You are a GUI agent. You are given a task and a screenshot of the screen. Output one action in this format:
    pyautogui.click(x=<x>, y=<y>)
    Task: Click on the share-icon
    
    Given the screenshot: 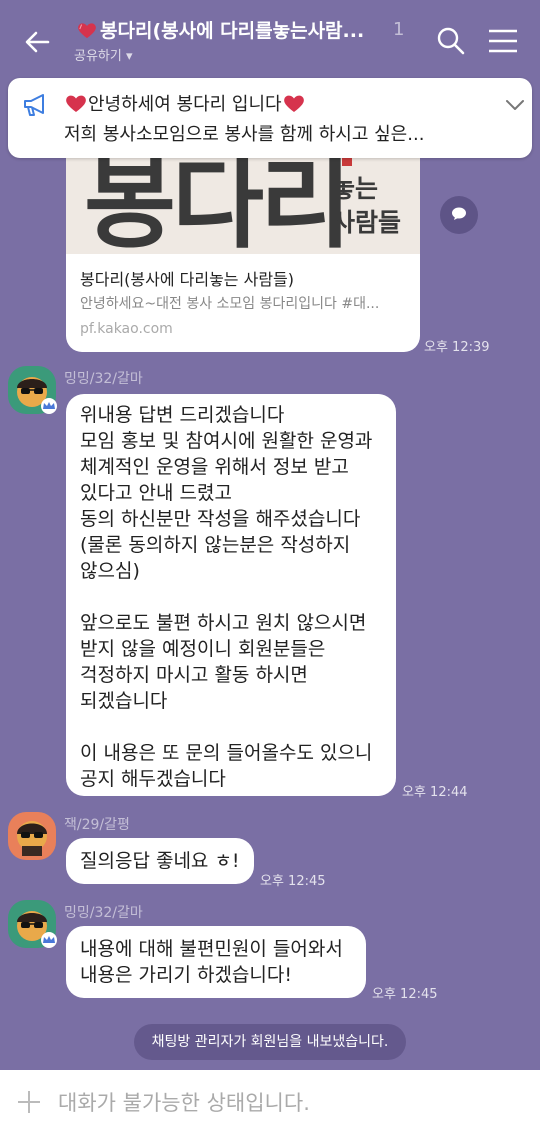 What is the action you would take?
    pyautogui.click(x=459, y=213)
    